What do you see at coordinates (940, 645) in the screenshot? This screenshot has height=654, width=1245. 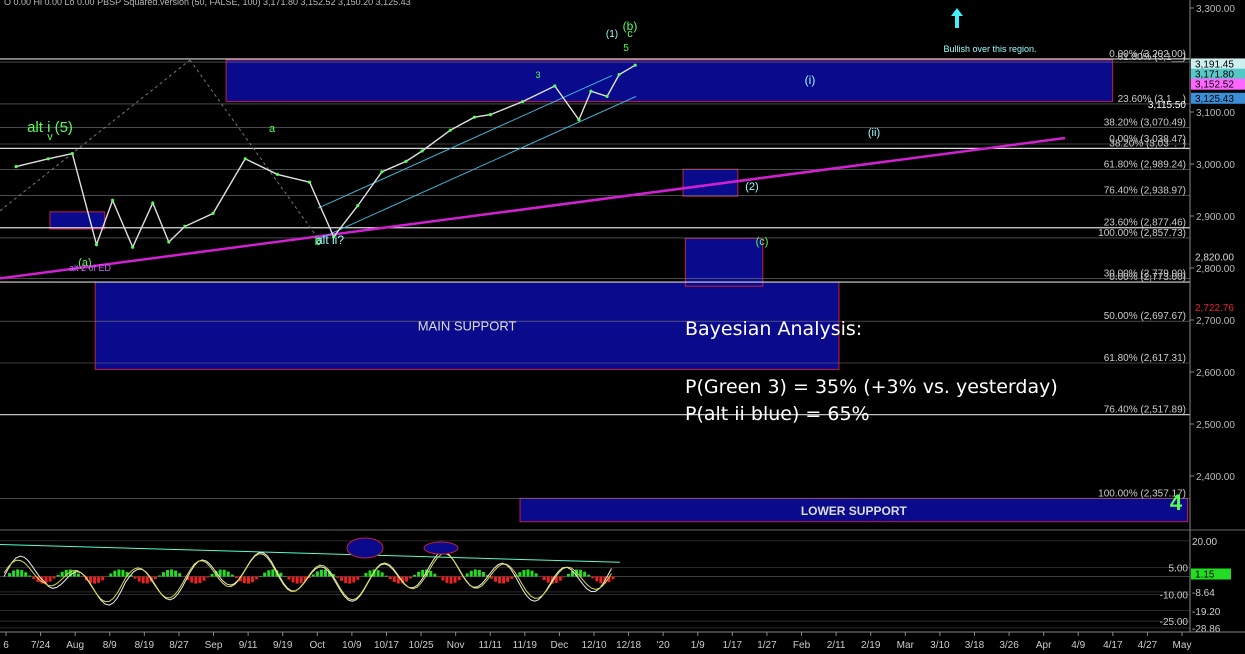 I see `x-tick-label-27: 3/10` at bounding box center [940, 645].